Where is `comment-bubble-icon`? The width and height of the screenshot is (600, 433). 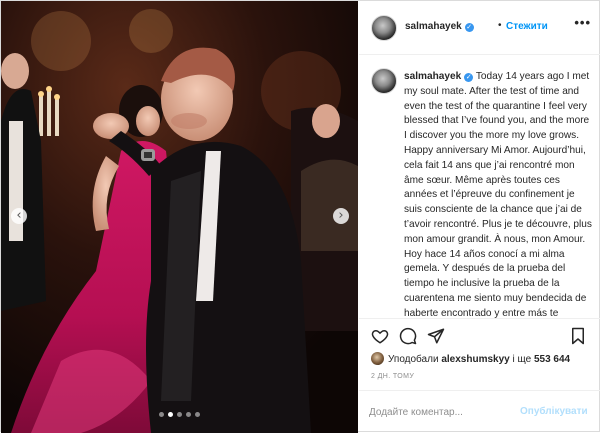
comment-bubble-icon is located at coordinates (409, 337).